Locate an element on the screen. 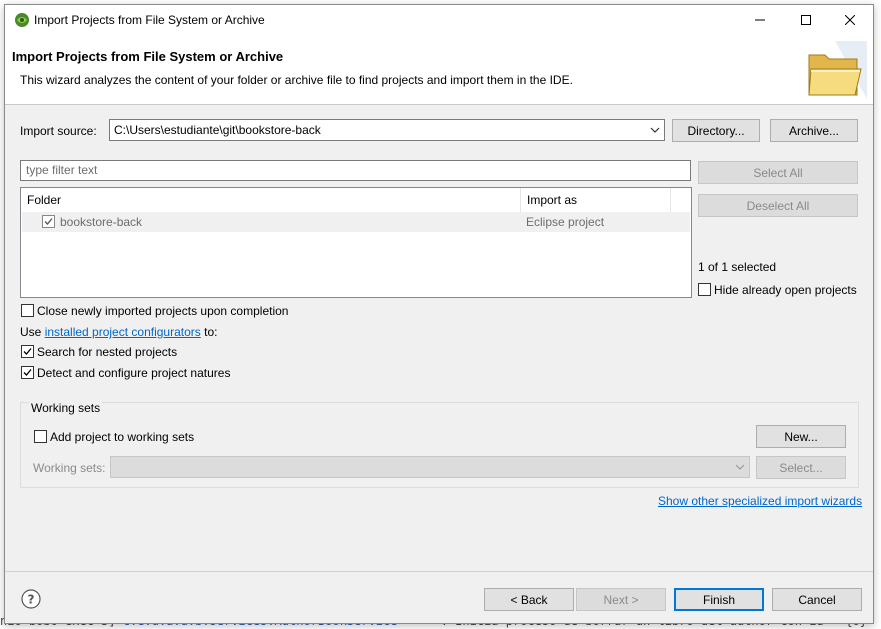  minimize-button is located at coordinates (760, 20).